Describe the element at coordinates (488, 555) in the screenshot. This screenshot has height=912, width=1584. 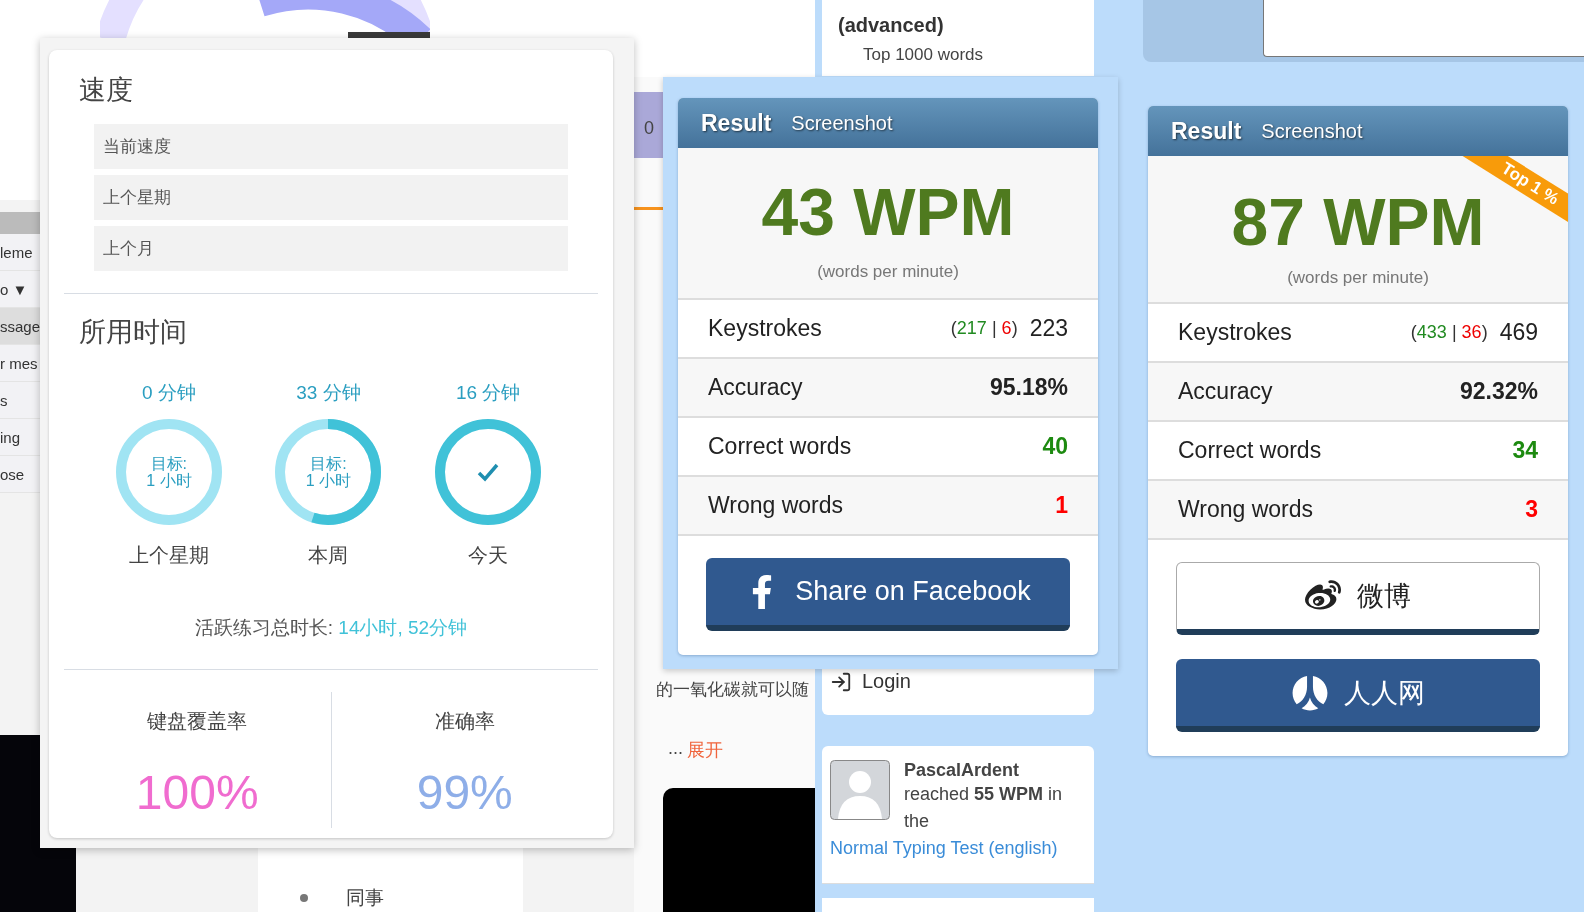
I see `ring-caption: 今天` at that location.